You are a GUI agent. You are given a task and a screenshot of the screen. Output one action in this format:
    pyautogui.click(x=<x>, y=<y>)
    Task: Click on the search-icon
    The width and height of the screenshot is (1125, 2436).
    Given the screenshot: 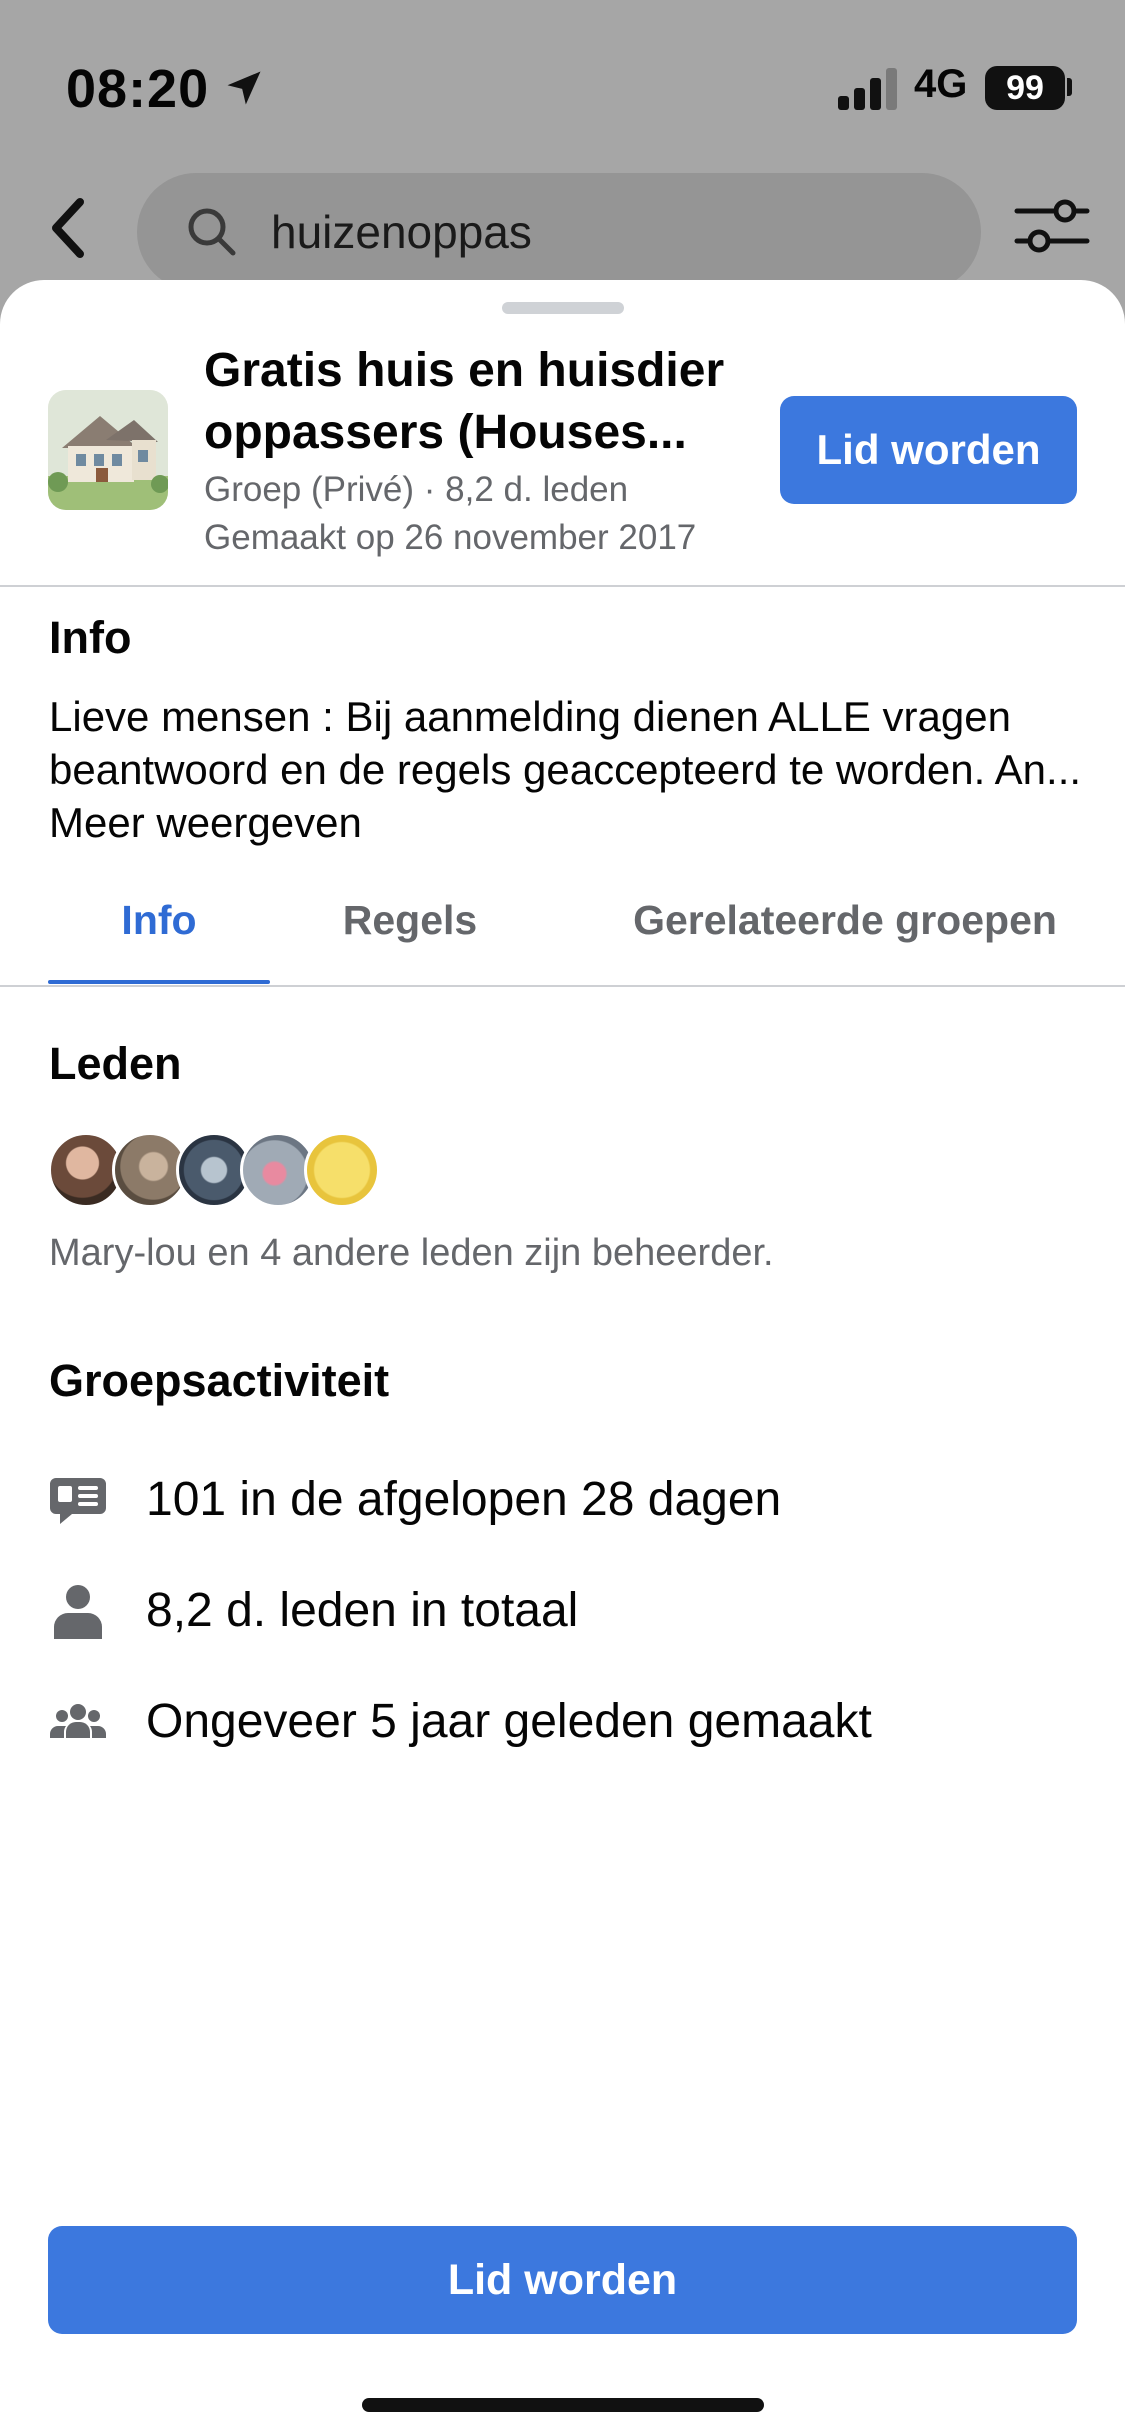 What is the action you would take?
    pyautogui.click(x=212, y=232)
    